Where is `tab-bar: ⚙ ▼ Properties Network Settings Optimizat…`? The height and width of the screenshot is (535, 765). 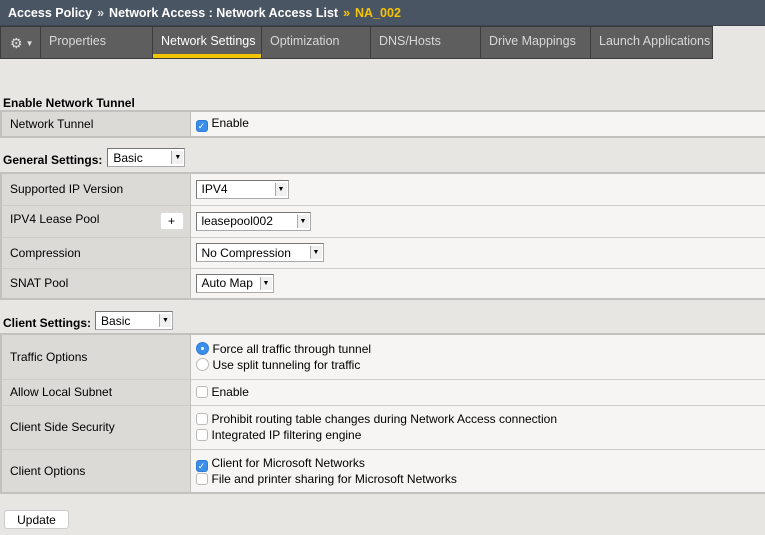
tab-bar: ⚙ ▼ Properties Network Settings Optimizat… is located at coordinates (382, 42).